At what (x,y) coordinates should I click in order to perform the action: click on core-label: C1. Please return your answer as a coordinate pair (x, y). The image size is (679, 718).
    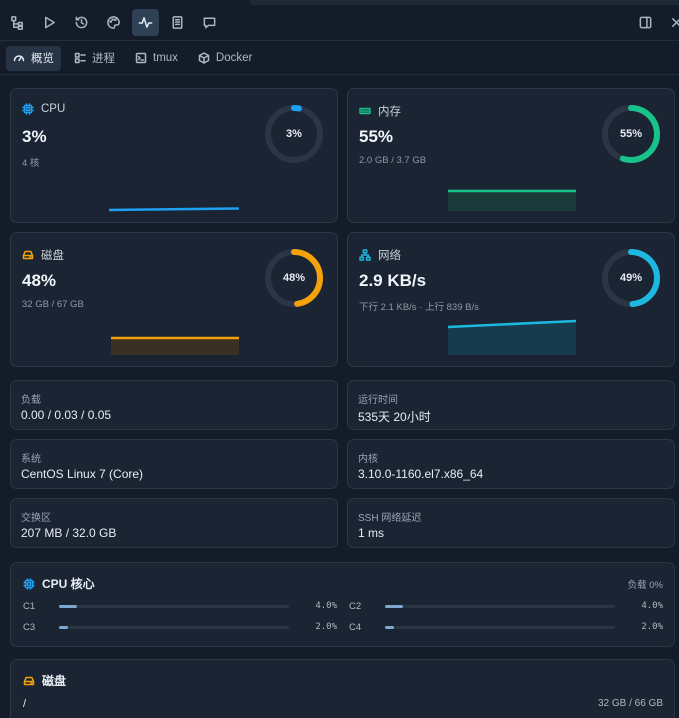
    Looking at the image, I should click on (29, 606).